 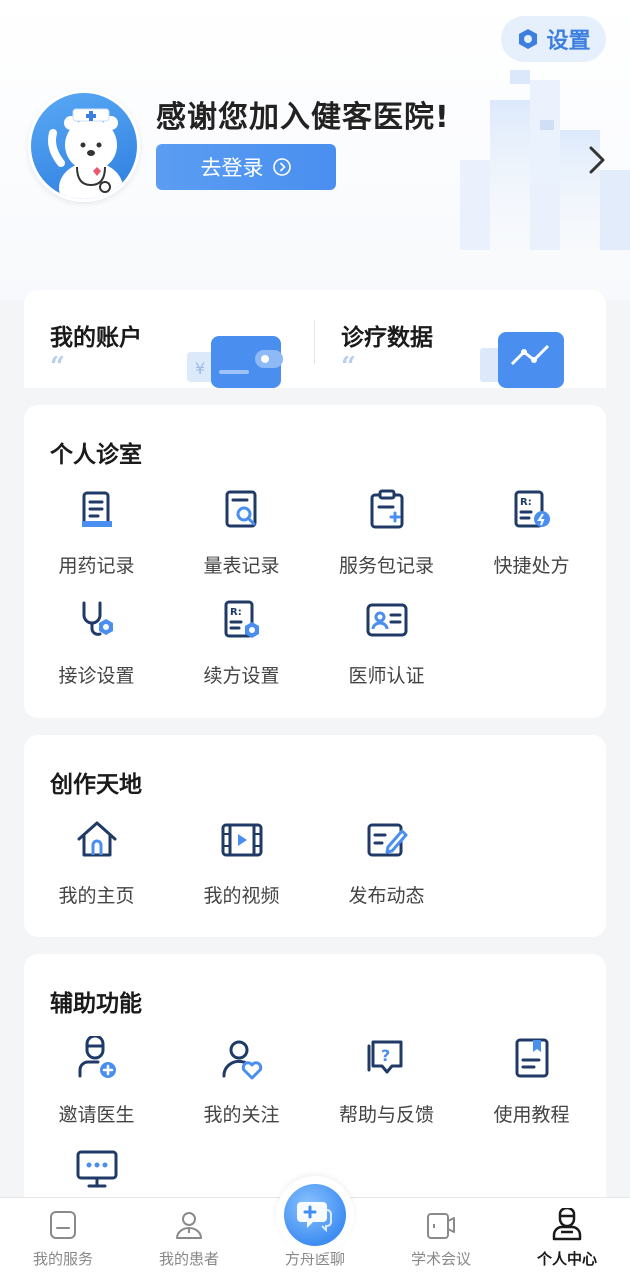 What do you see at coordinates (566, 1259) in the screenshot?
I see `tab-personal-center-label: 个人中心` at bounding box center [566, 1259].